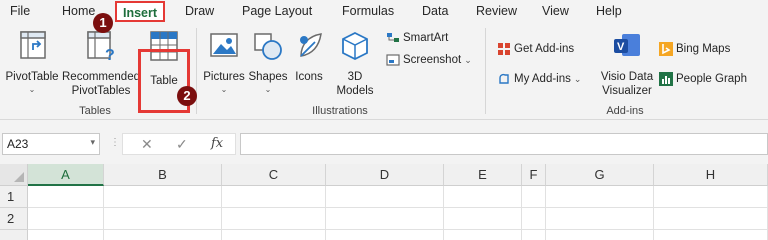 The height and width of the screenshot is (240, 768). Describe the element at coordinates (355, 91) in the screenshot. I see `3d-models-label-line2: Models` at that location.